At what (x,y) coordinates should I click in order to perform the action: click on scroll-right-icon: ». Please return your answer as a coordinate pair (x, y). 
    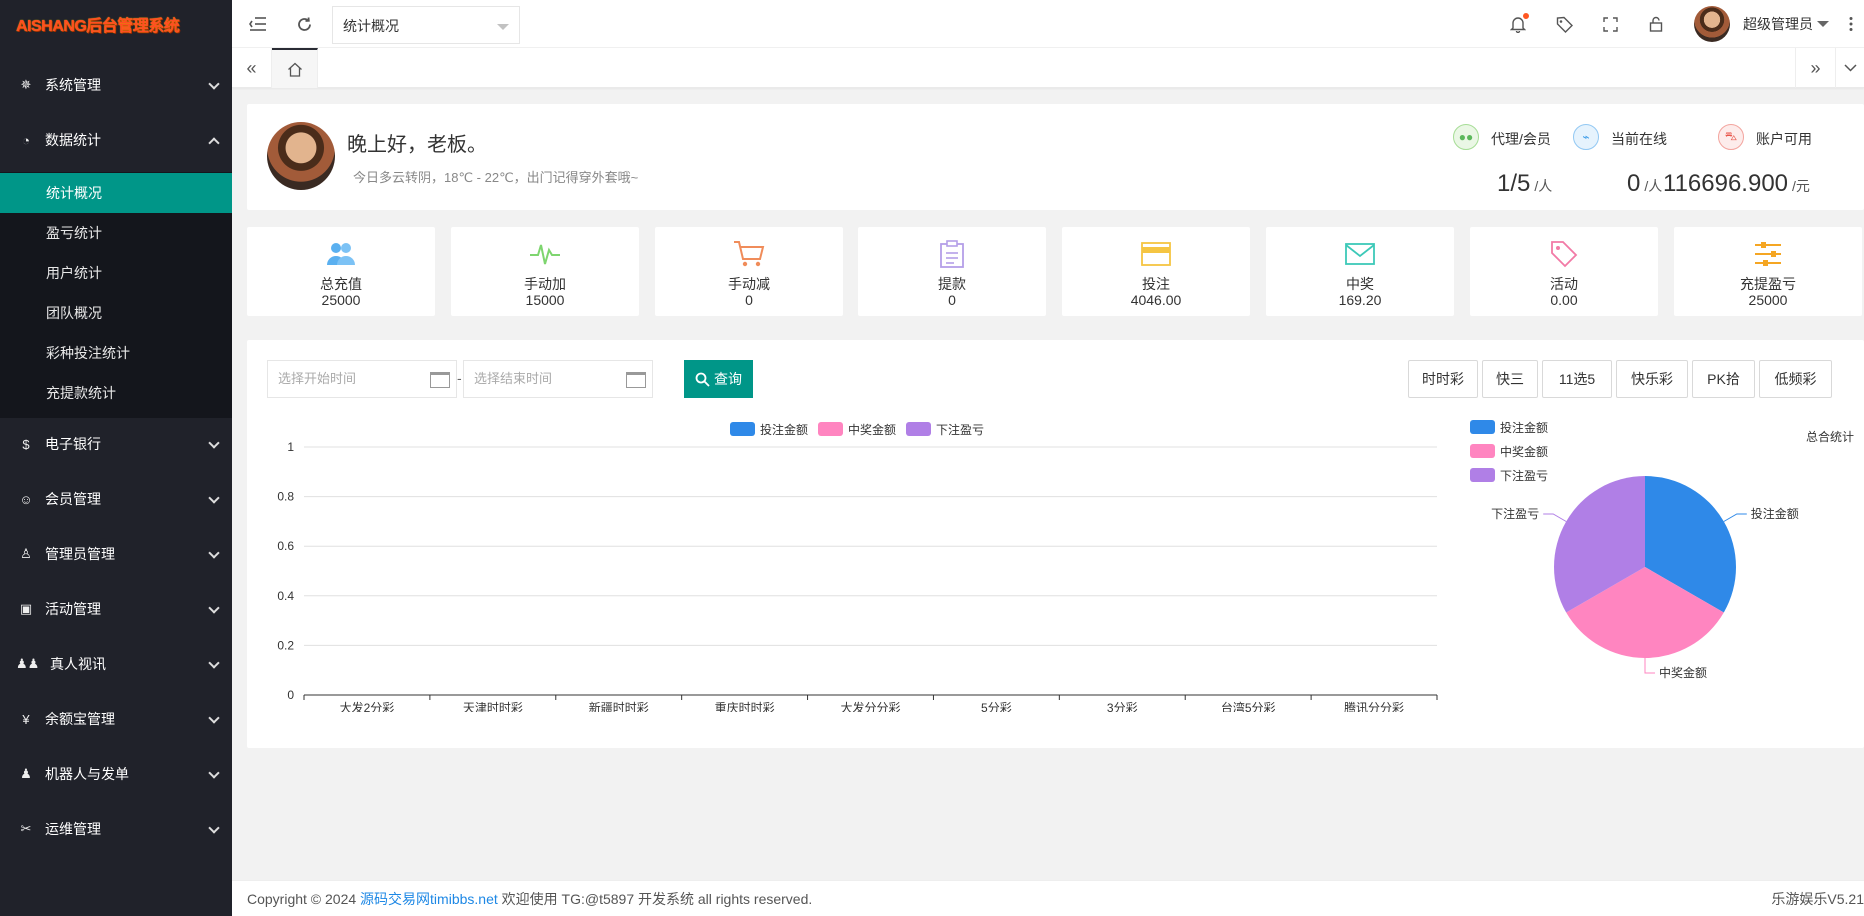
    Looking at the image, I should click on (1815, 68).